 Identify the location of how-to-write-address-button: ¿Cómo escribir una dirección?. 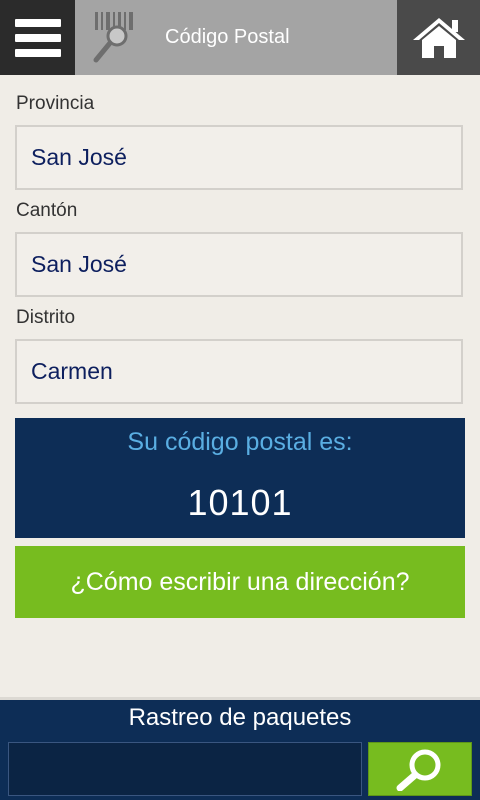
(240, 582).